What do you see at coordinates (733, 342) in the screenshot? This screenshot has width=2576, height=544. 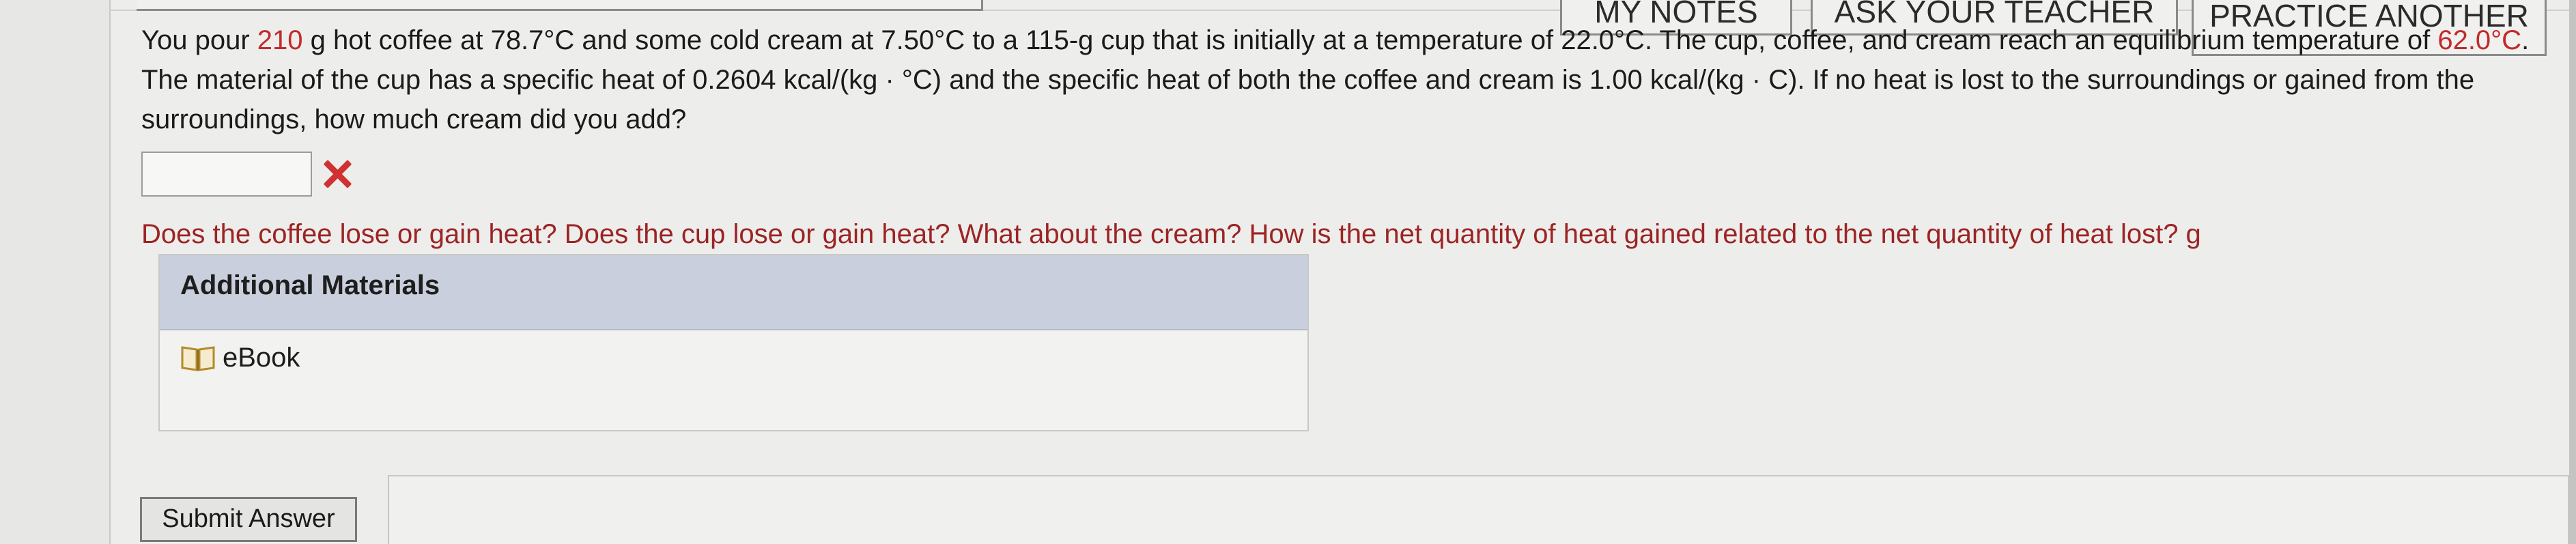 I see `additional-materials-panel: Additional Materials eBook` at bounding box center [733, 342].